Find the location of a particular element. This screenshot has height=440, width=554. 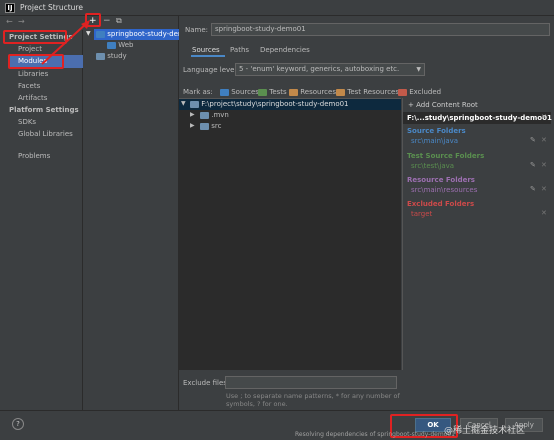

sidebar-item-problems: Problems is located at coordinates (34, 156).